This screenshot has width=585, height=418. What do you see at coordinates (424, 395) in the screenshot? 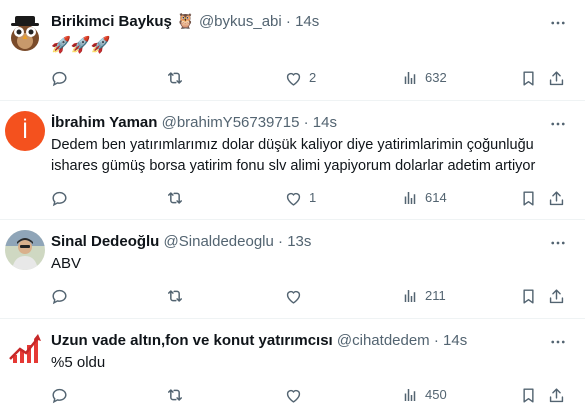
I see `views-button: 450` at bounding box center [424, 395].